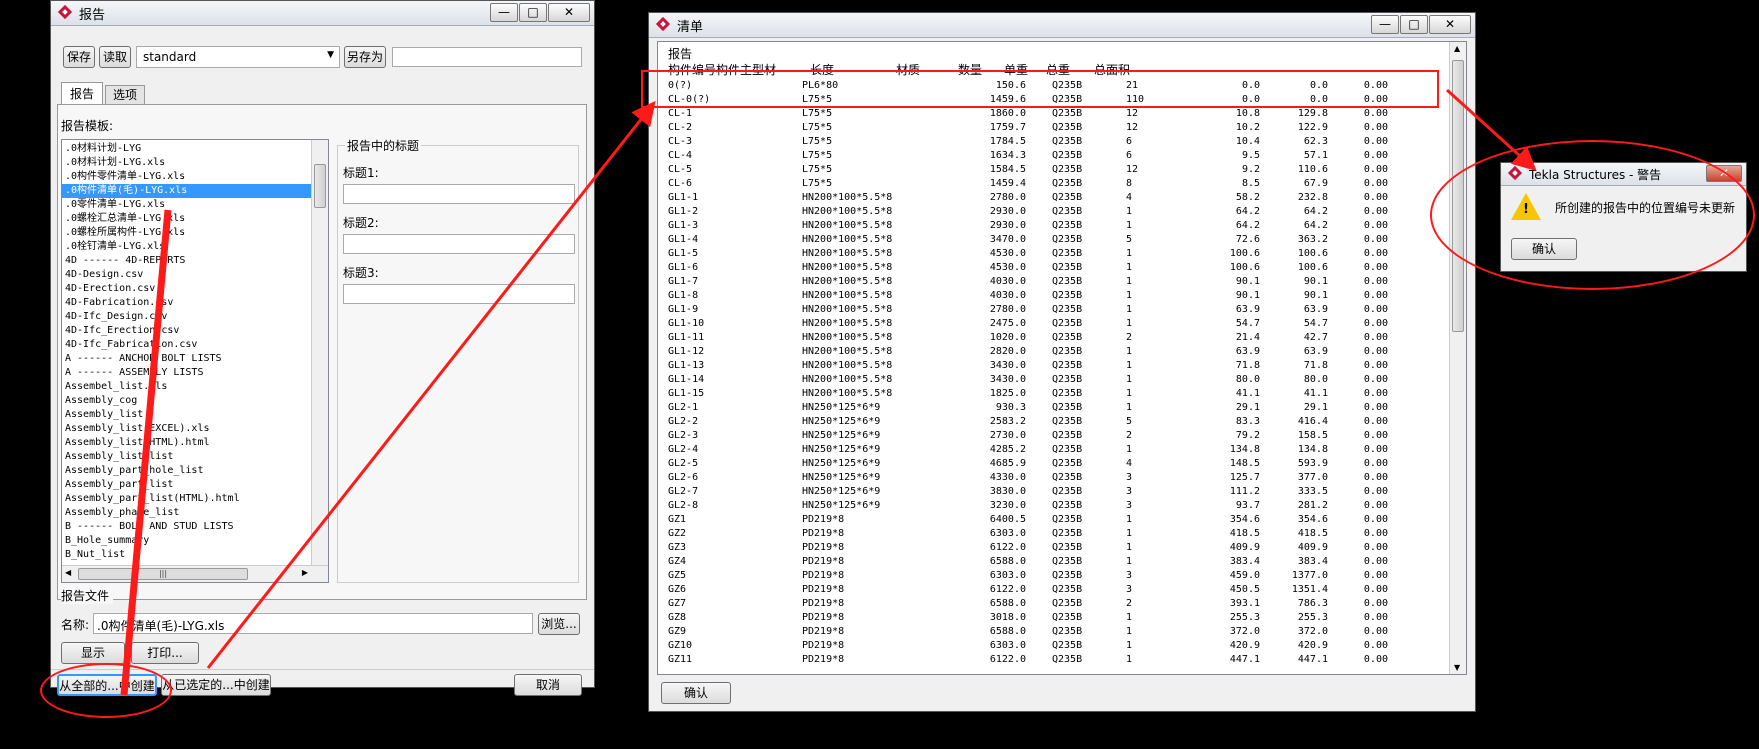 This screenshot has height=749, width=1759. I want to click on template-list-item: 4D-Ifc_Design.csv, so click(186, 317).